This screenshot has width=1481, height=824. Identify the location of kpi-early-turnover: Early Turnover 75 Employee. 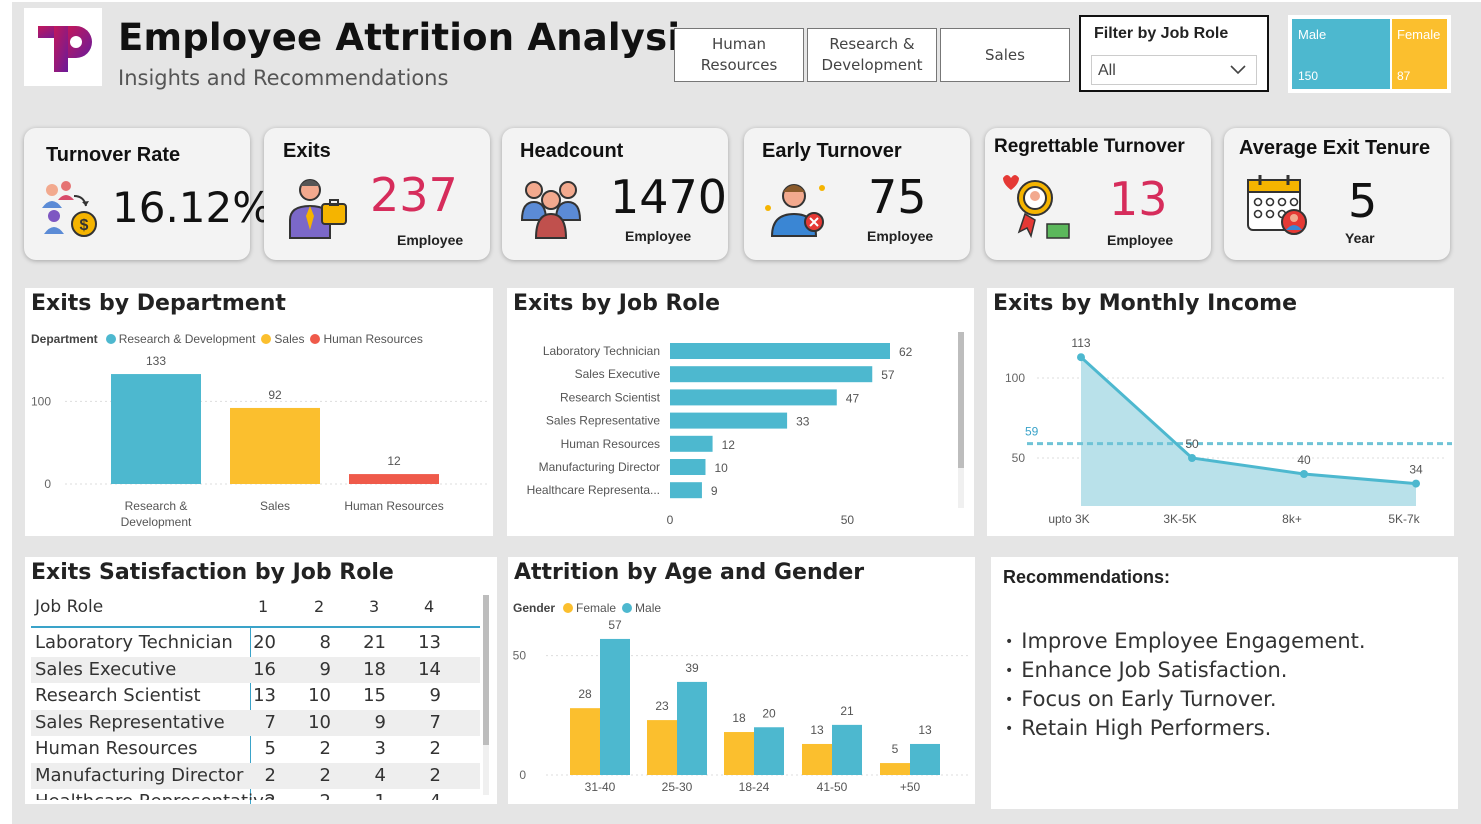
(857, 194).